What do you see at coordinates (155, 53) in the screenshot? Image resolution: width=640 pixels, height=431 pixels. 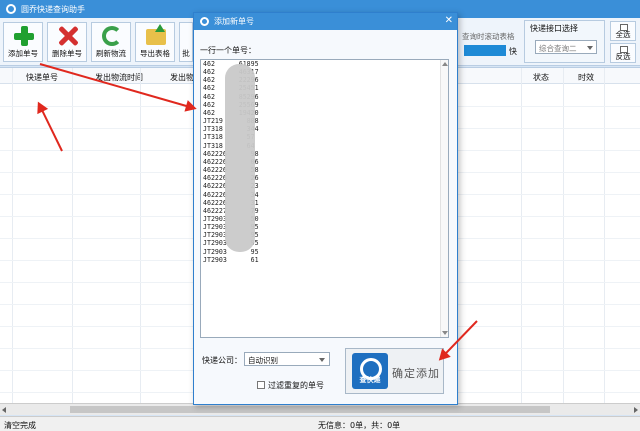 I see `export-table-label: 导出表格` at bounding box center [155, 53].